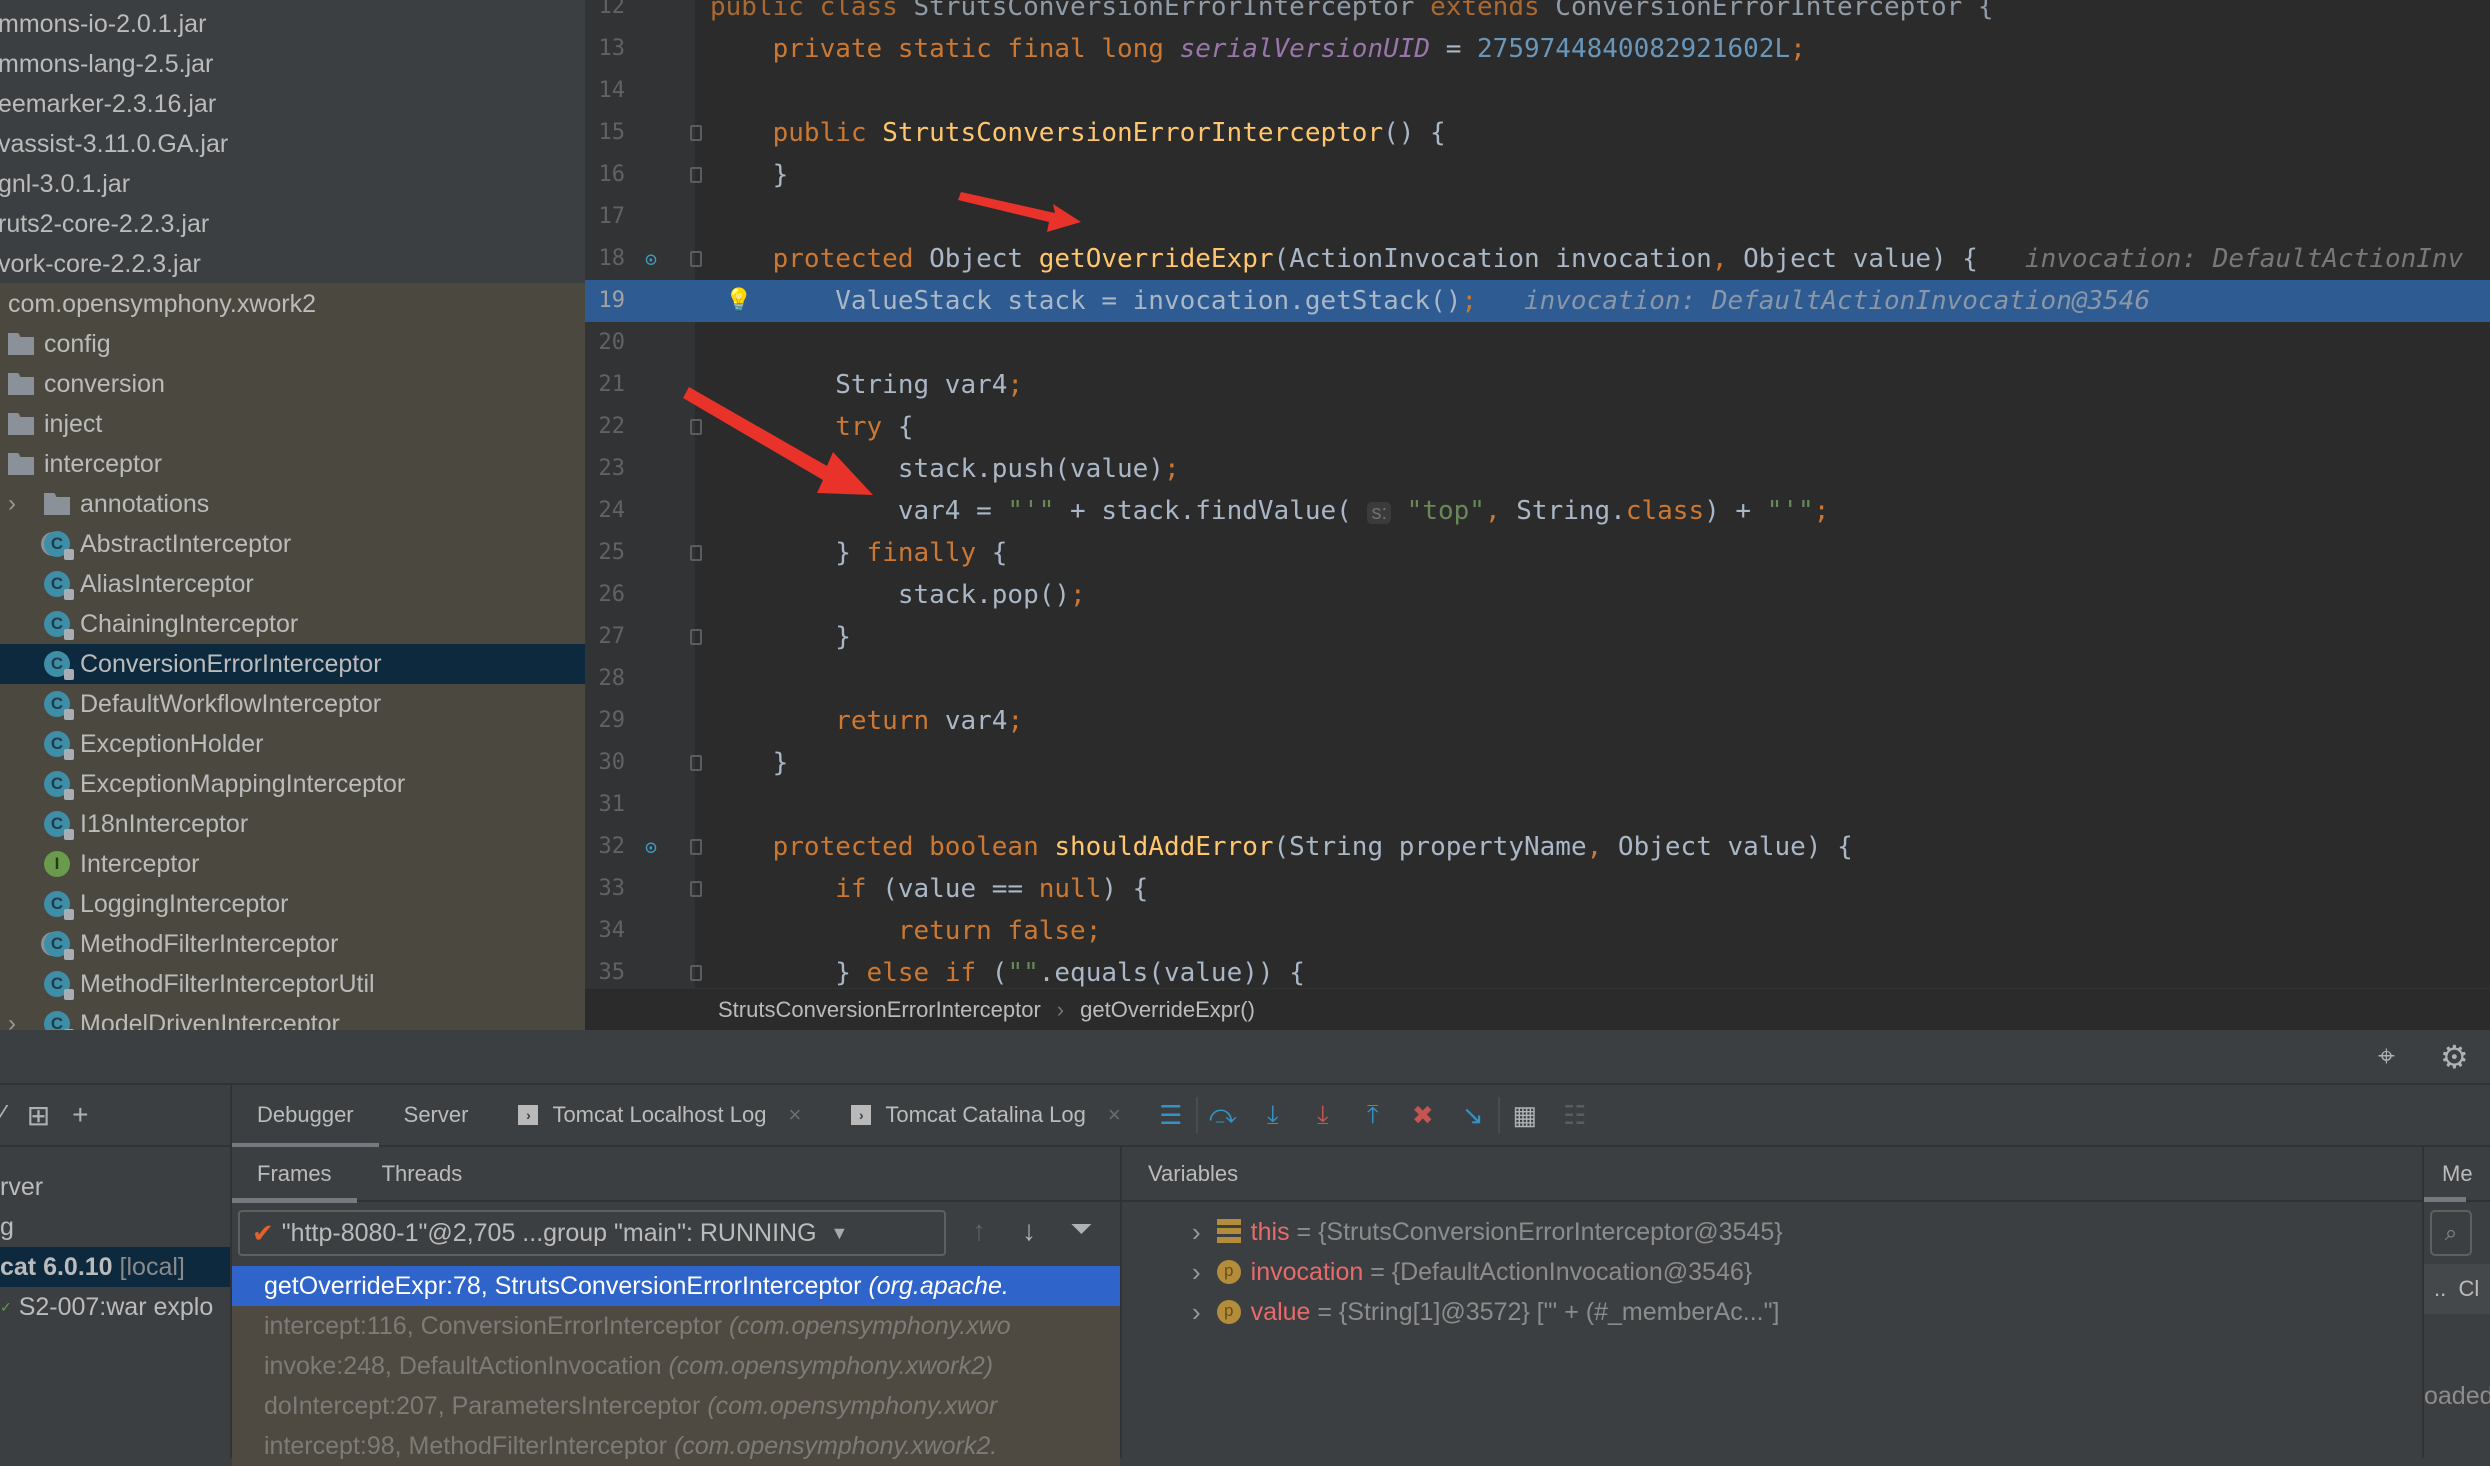 The height and width of the screenshot is (1466, 2490). I want to click on add-icon: +, so click(80, 1115).